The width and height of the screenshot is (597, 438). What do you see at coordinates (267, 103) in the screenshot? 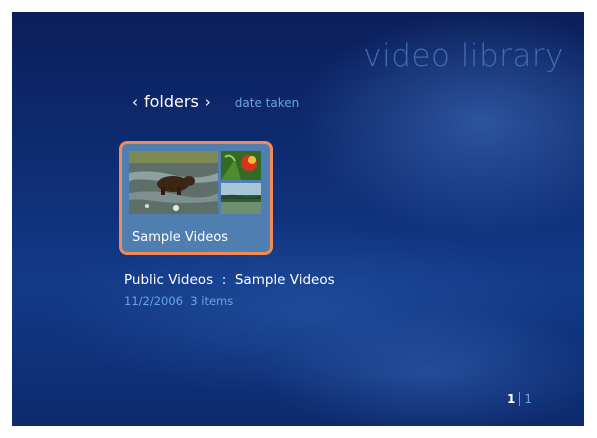
I see `view-option-date-taken: date taken` at bounding box center [267, 103].